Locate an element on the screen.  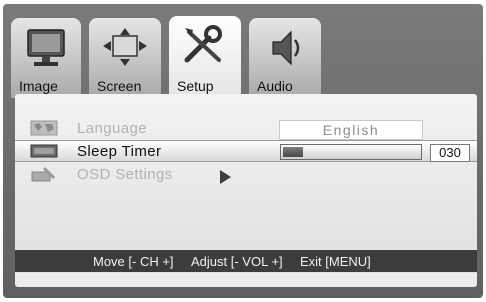
help-exit: Exit [MENU] is located at coordinates (335, 261).